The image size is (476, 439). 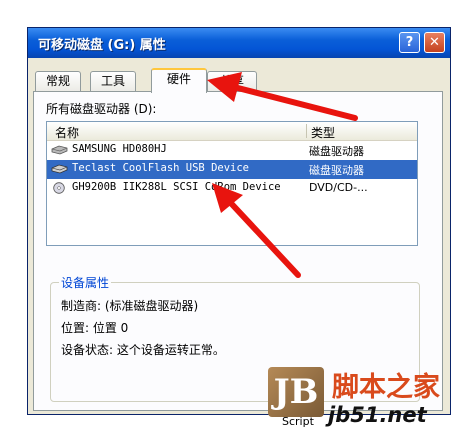 I want to click on arrow-to-hardware-tab, so click(x=282, y=96).